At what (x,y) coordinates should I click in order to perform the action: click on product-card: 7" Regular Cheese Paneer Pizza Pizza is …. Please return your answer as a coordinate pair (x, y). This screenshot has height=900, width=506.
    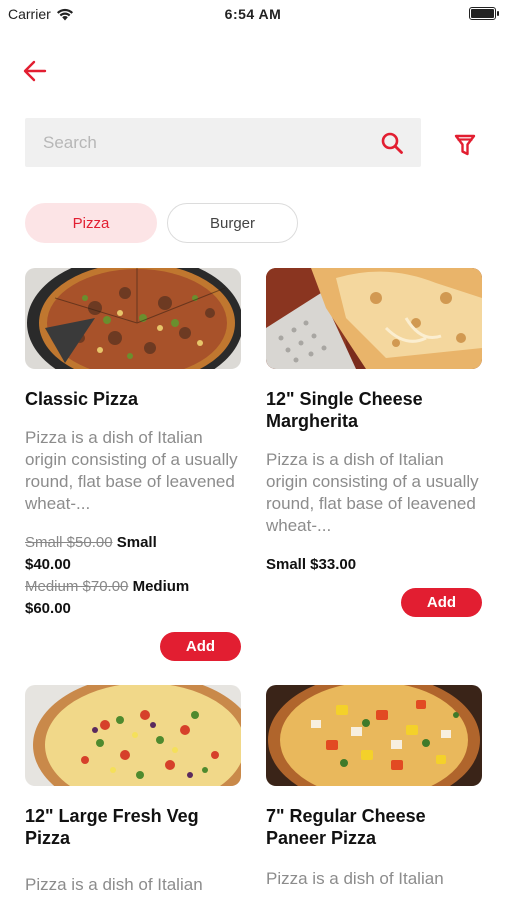
    Looking at the image, I should click on (374, 792).